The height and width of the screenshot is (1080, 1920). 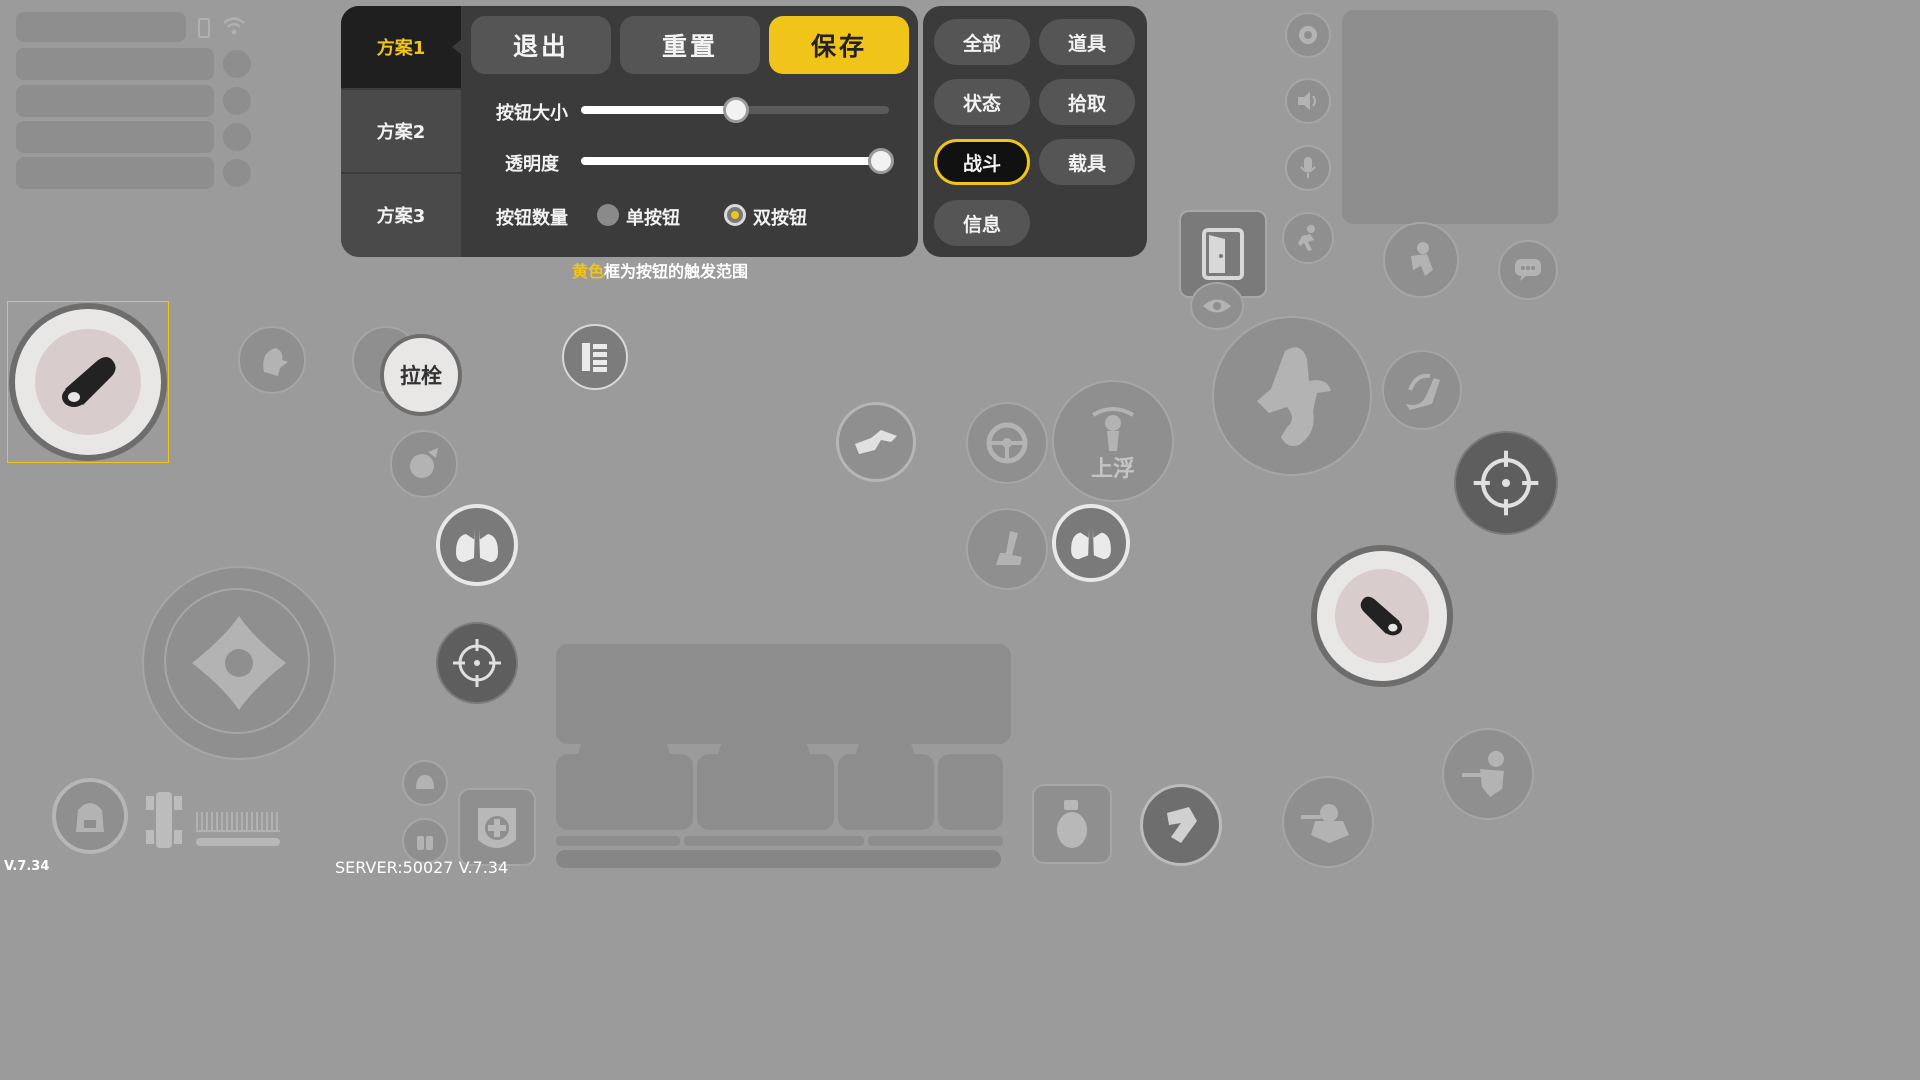 What do you see at coordinates (401, 215) in the screenshot?
I see `scheme-tab-3: 方案3` at bounding box center [401, 215].